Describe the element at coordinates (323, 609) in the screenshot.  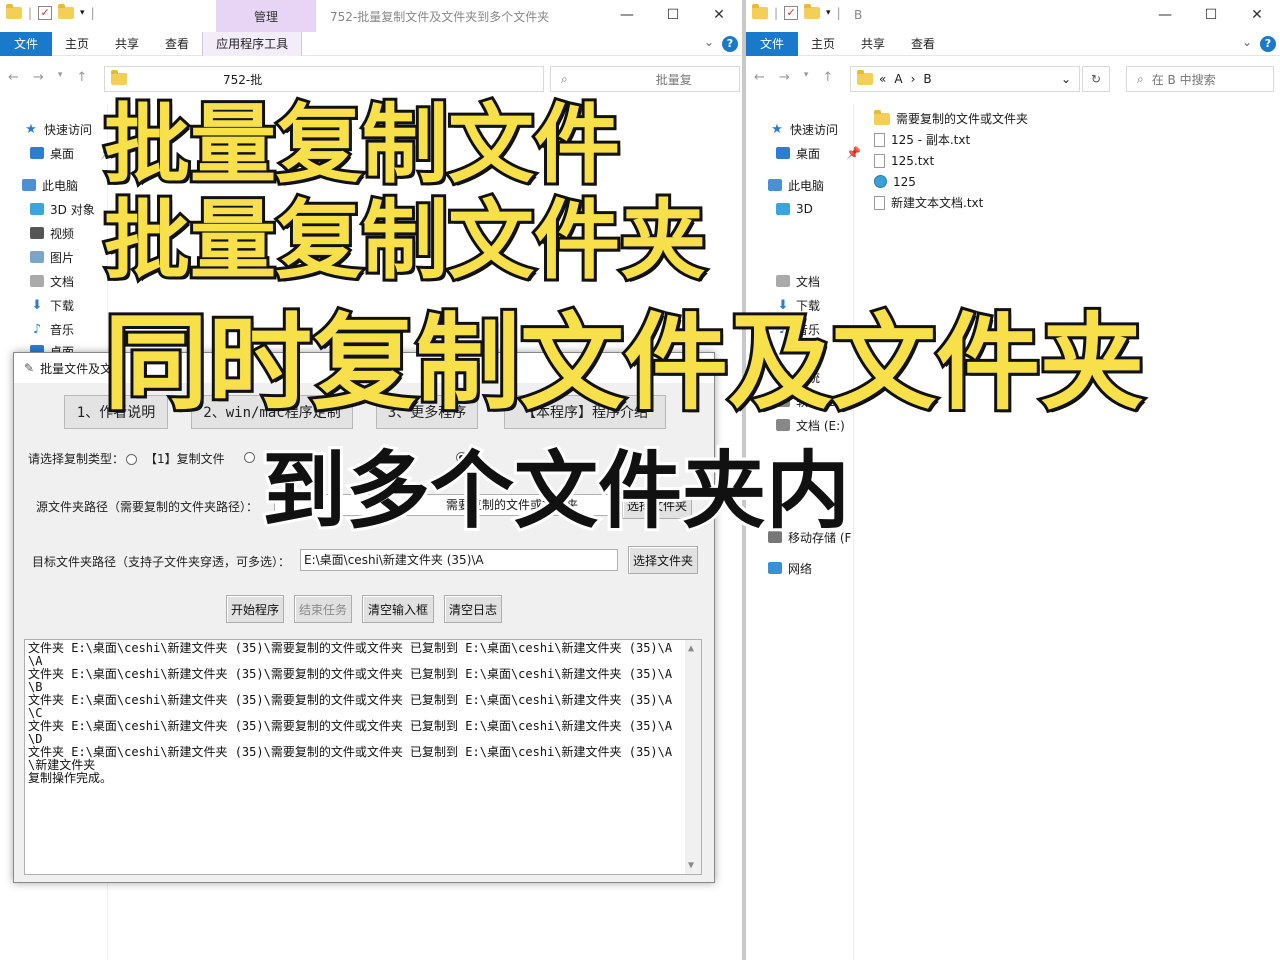
I see `stop-task-button: 结束任务` at that location.